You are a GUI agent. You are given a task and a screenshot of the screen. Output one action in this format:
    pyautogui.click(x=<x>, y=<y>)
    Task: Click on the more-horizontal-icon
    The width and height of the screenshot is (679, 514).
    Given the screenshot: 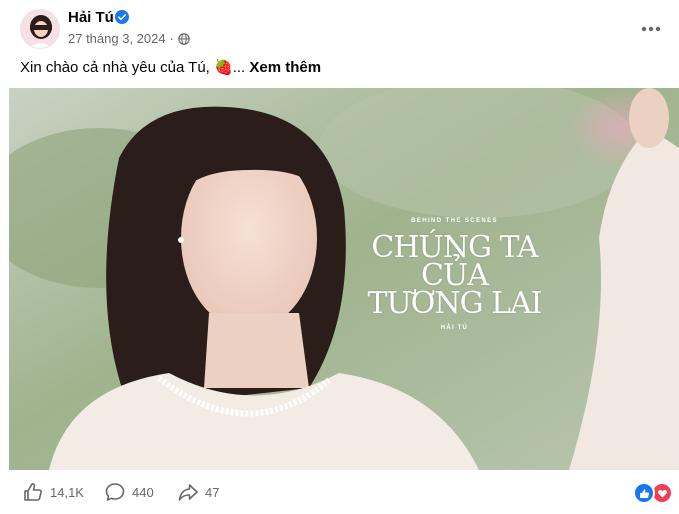 What is the action you would take?
    pyautogui.click(x=651, y=28)
    